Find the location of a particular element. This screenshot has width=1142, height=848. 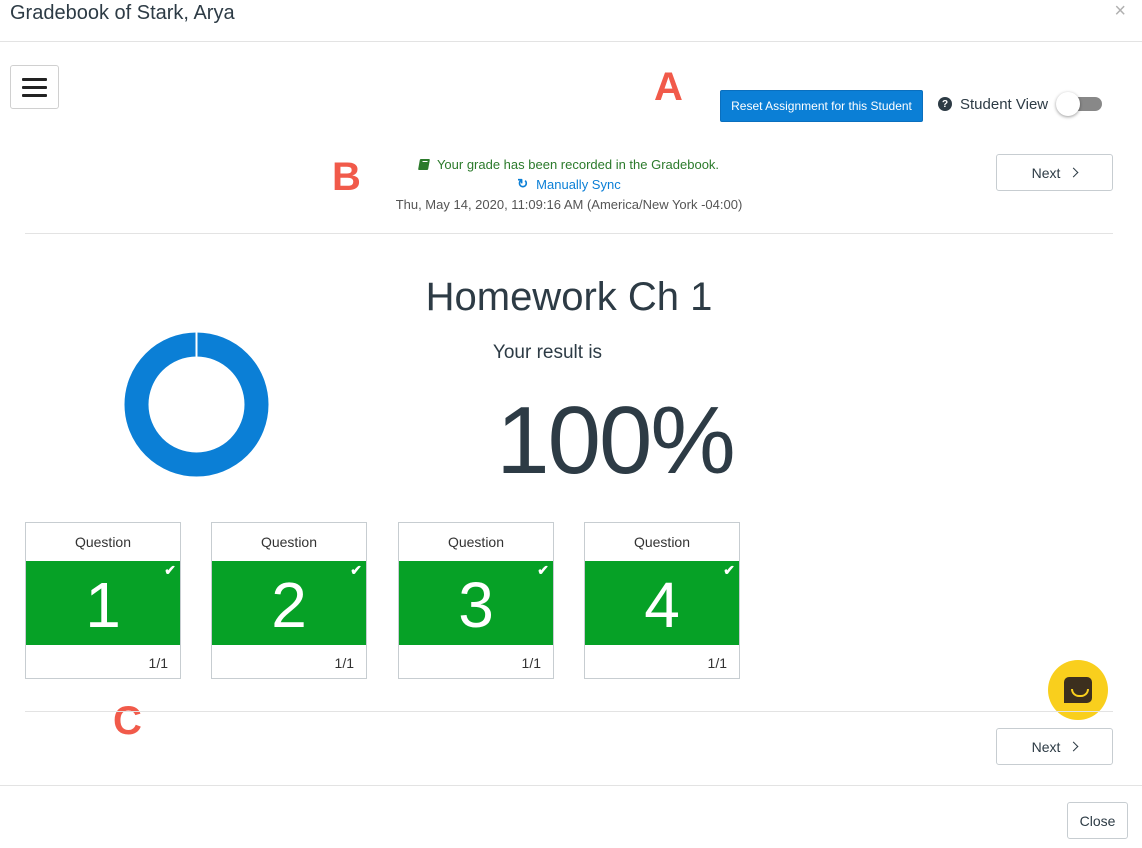

menu-button is located at coordinates (34, 87).